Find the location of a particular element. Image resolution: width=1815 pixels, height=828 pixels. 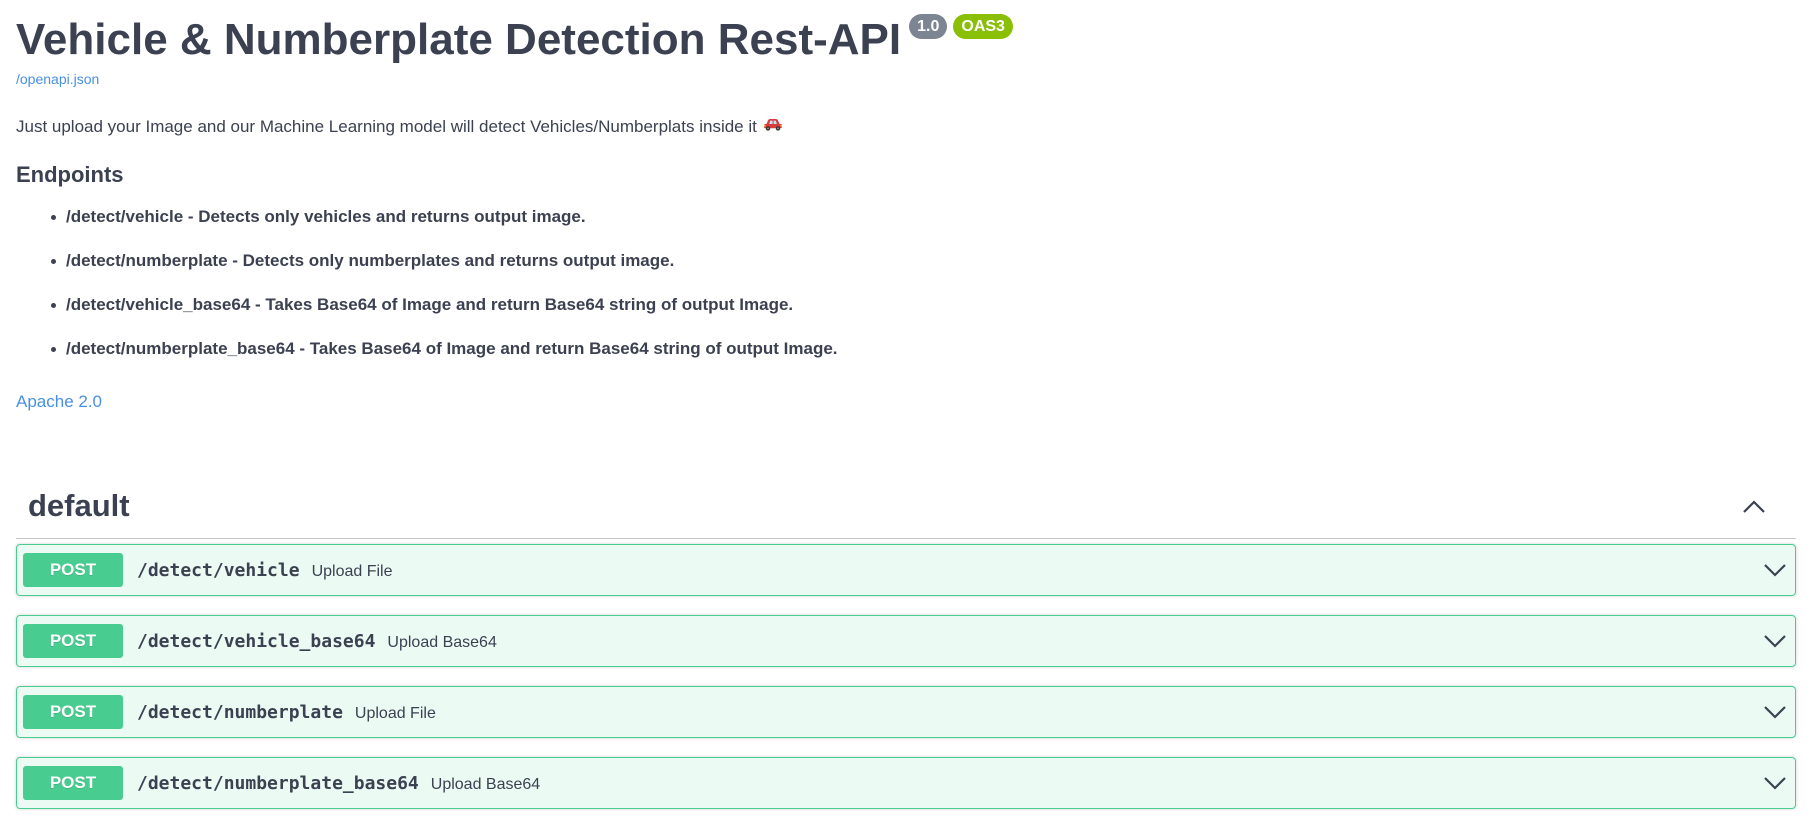

path-text: /detect/numberplate_base64 is located at coordinates (278, 783).